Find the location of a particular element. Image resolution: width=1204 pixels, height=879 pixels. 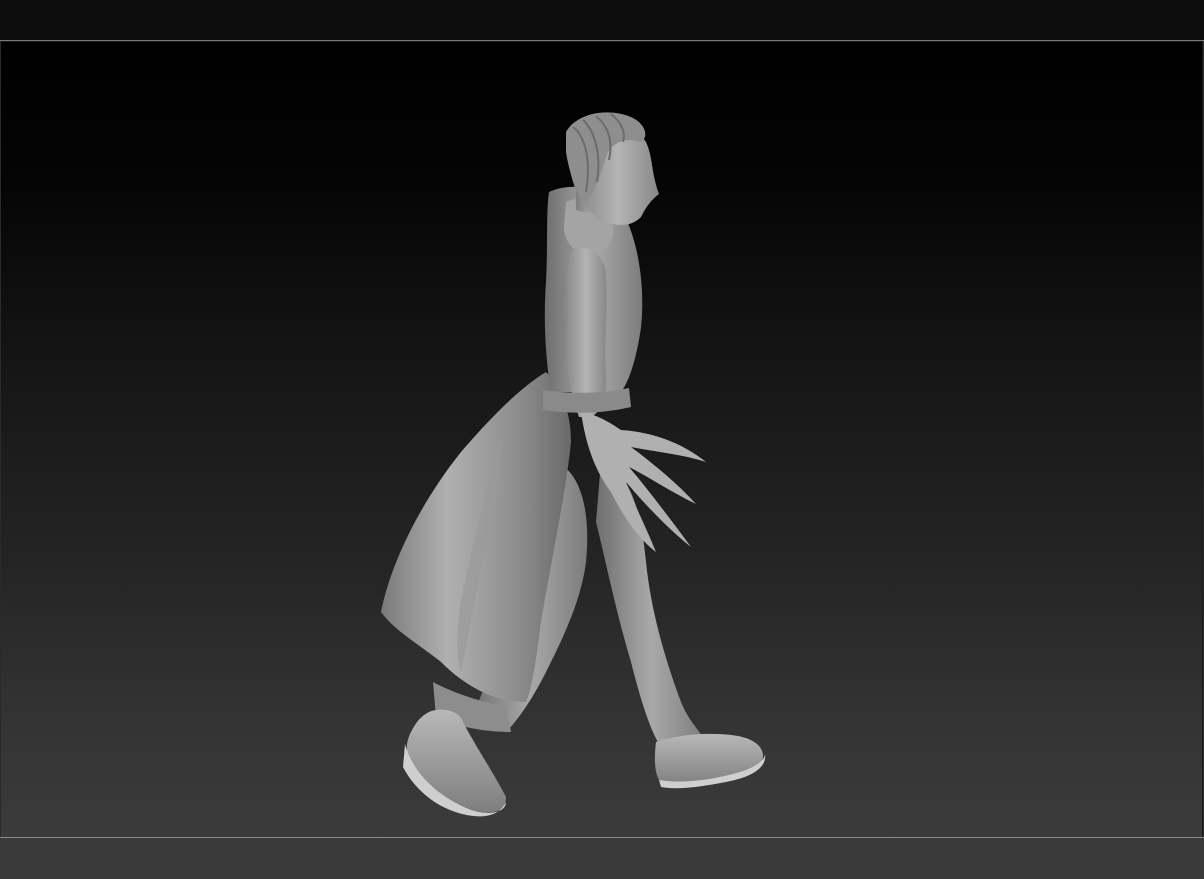

top-toolbar is located at coordinates (602, 20).